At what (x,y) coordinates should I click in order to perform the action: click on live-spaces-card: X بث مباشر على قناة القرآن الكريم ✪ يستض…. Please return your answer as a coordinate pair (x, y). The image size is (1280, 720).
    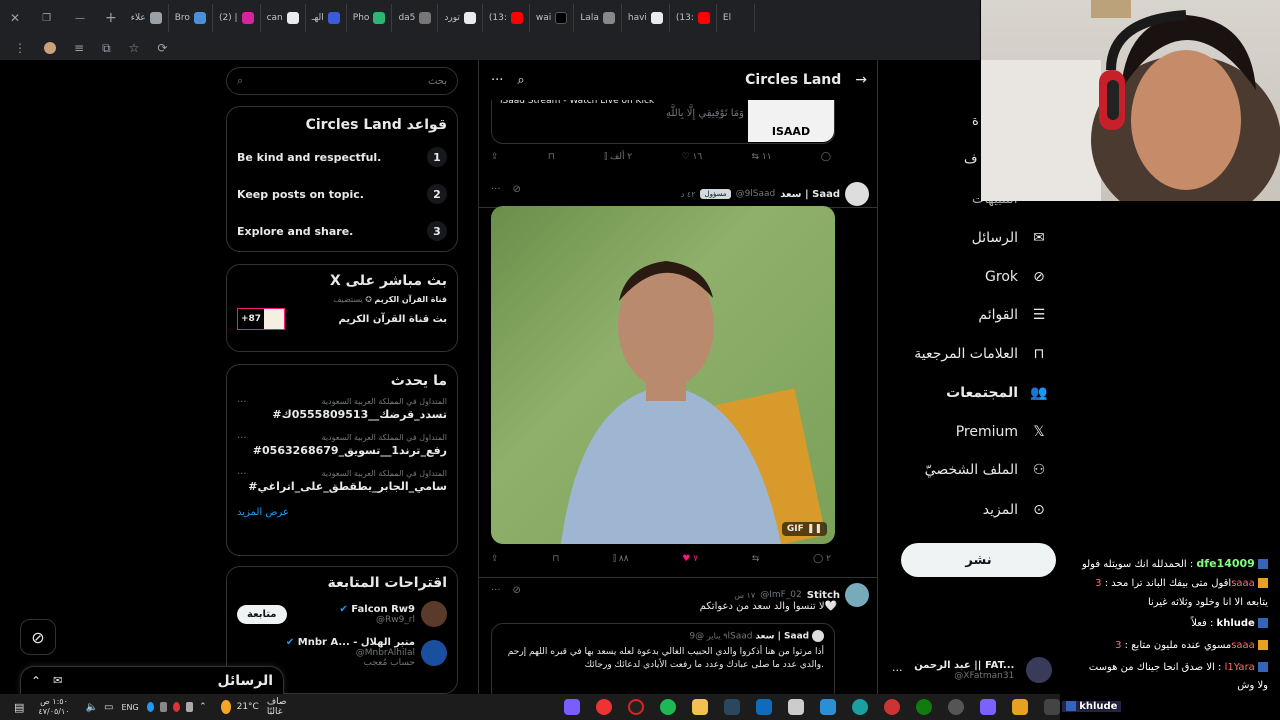
    Looking at the image, I should click on (342, 308).